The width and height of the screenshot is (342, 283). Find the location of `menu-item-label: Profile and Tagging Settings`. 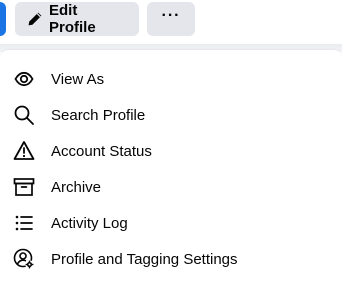

menu-item-label: Profile and Tagging Settings is located at coordinates (144, 259).